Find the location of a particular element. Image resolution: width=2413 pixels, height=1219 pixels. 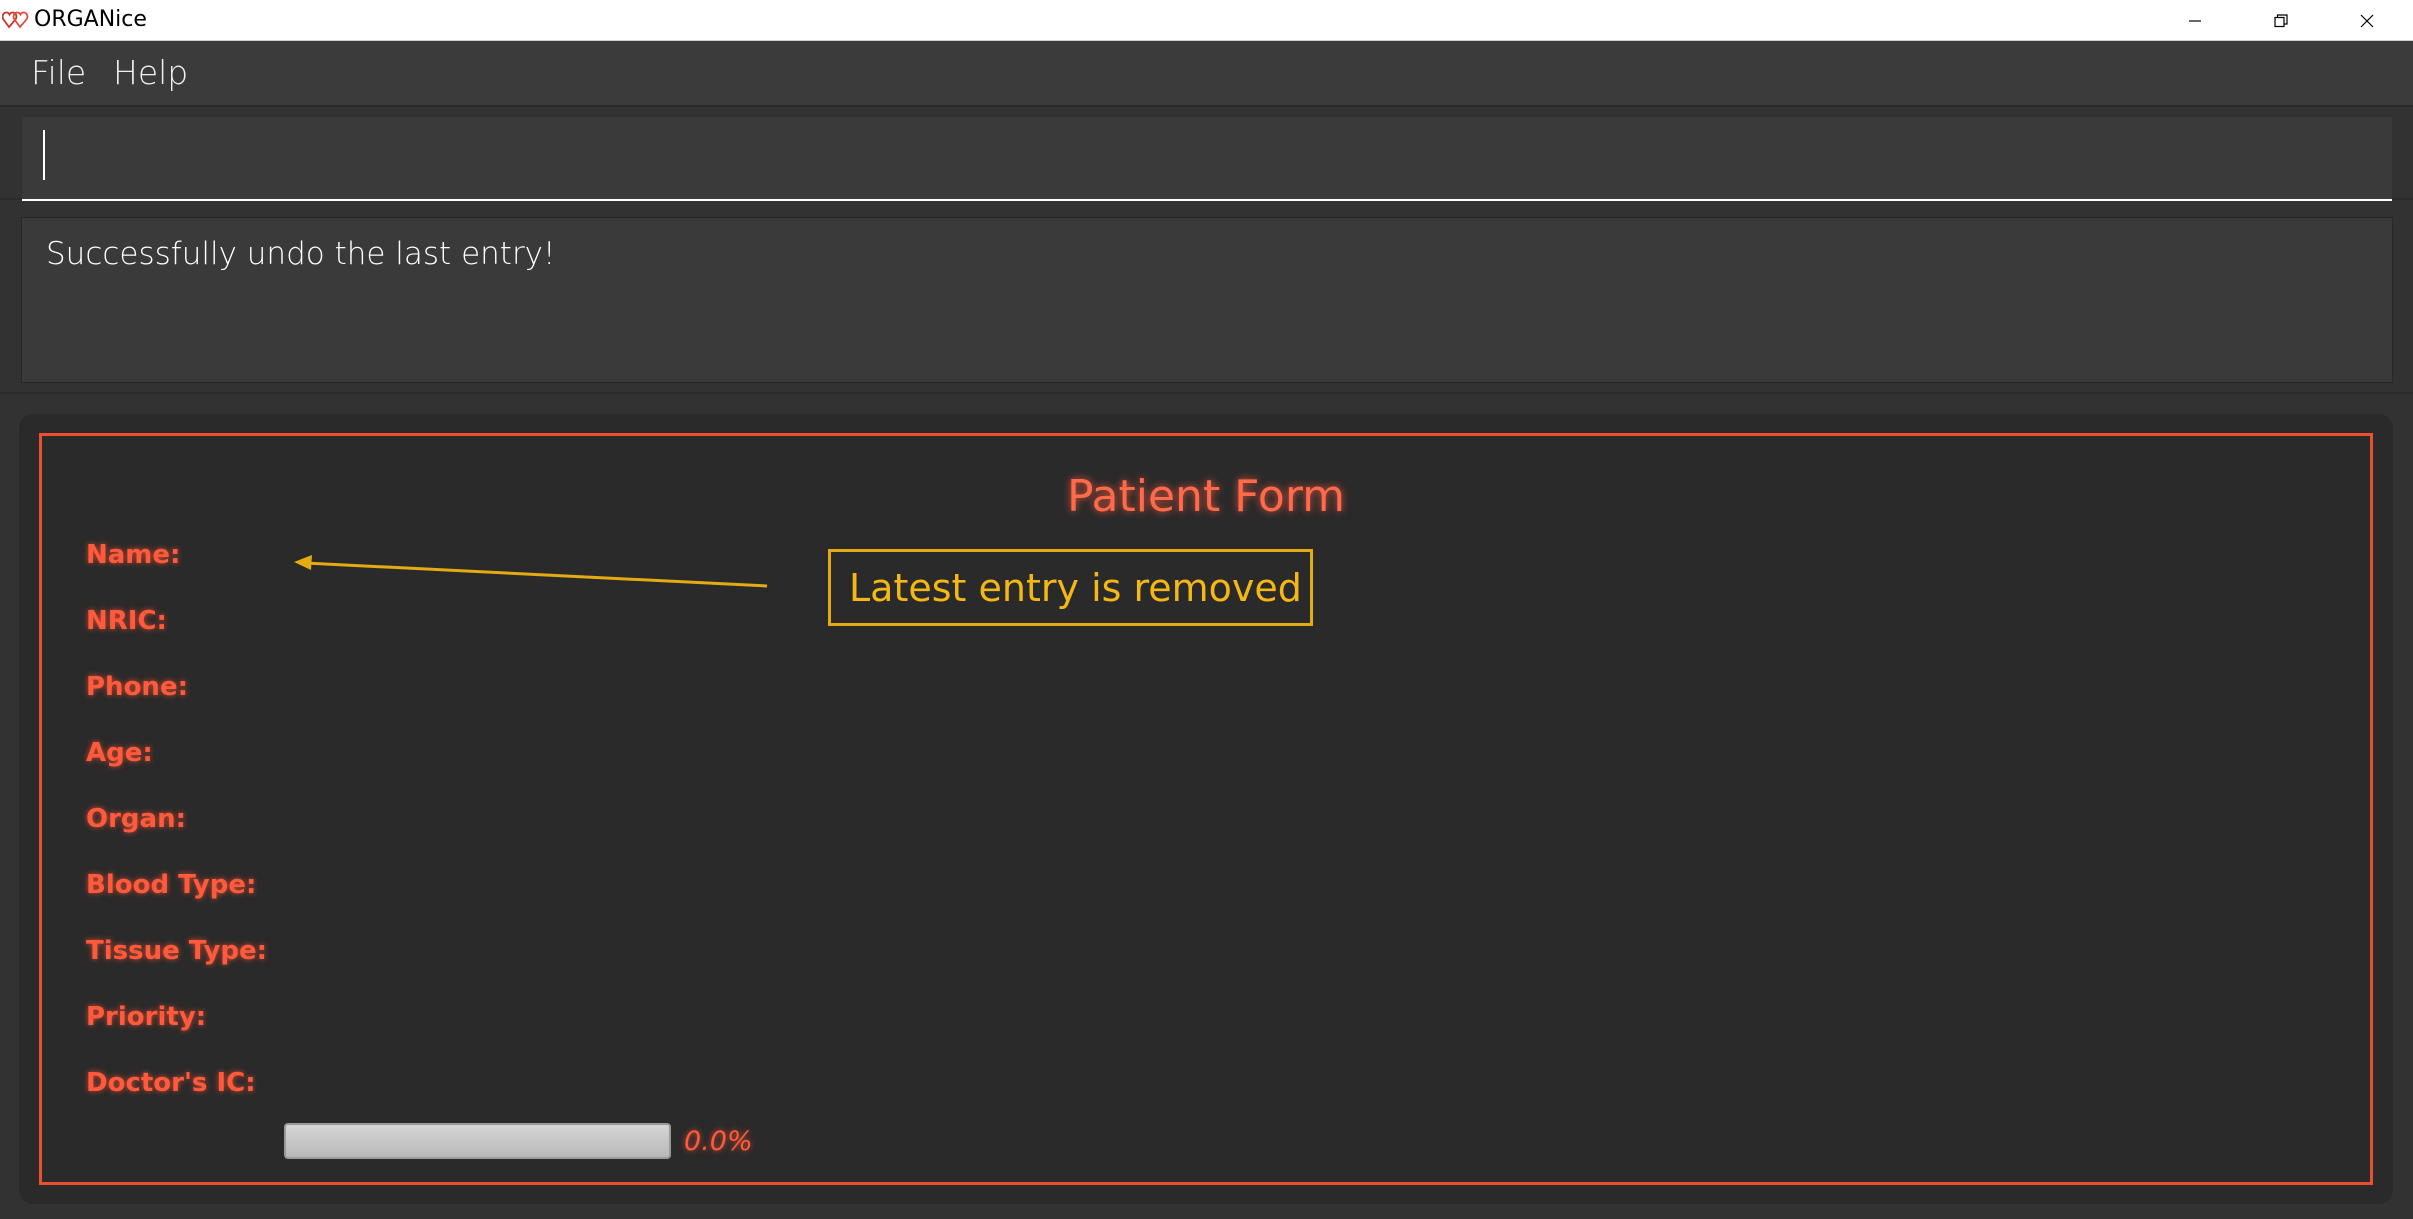

menu-file: File is located at coordinates (58, 73).